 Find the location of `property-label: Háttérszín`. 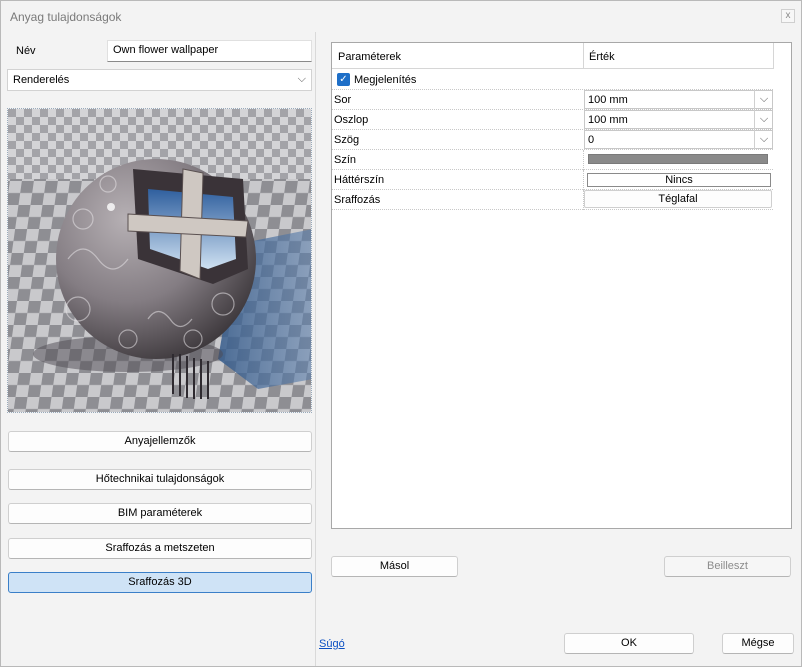

property-label: Háttérszín is located at coordinates (359, 180).